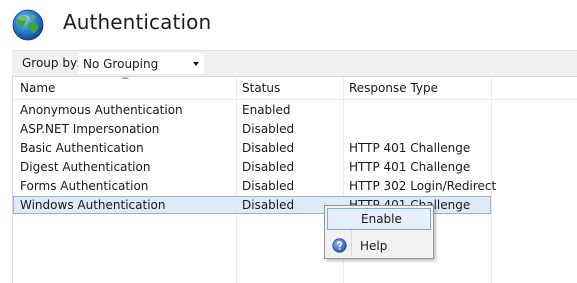  Describe the element at coordinates (90, 129) in the screenshot. I see `row-name: ASP.NET Impersonation` at that location.